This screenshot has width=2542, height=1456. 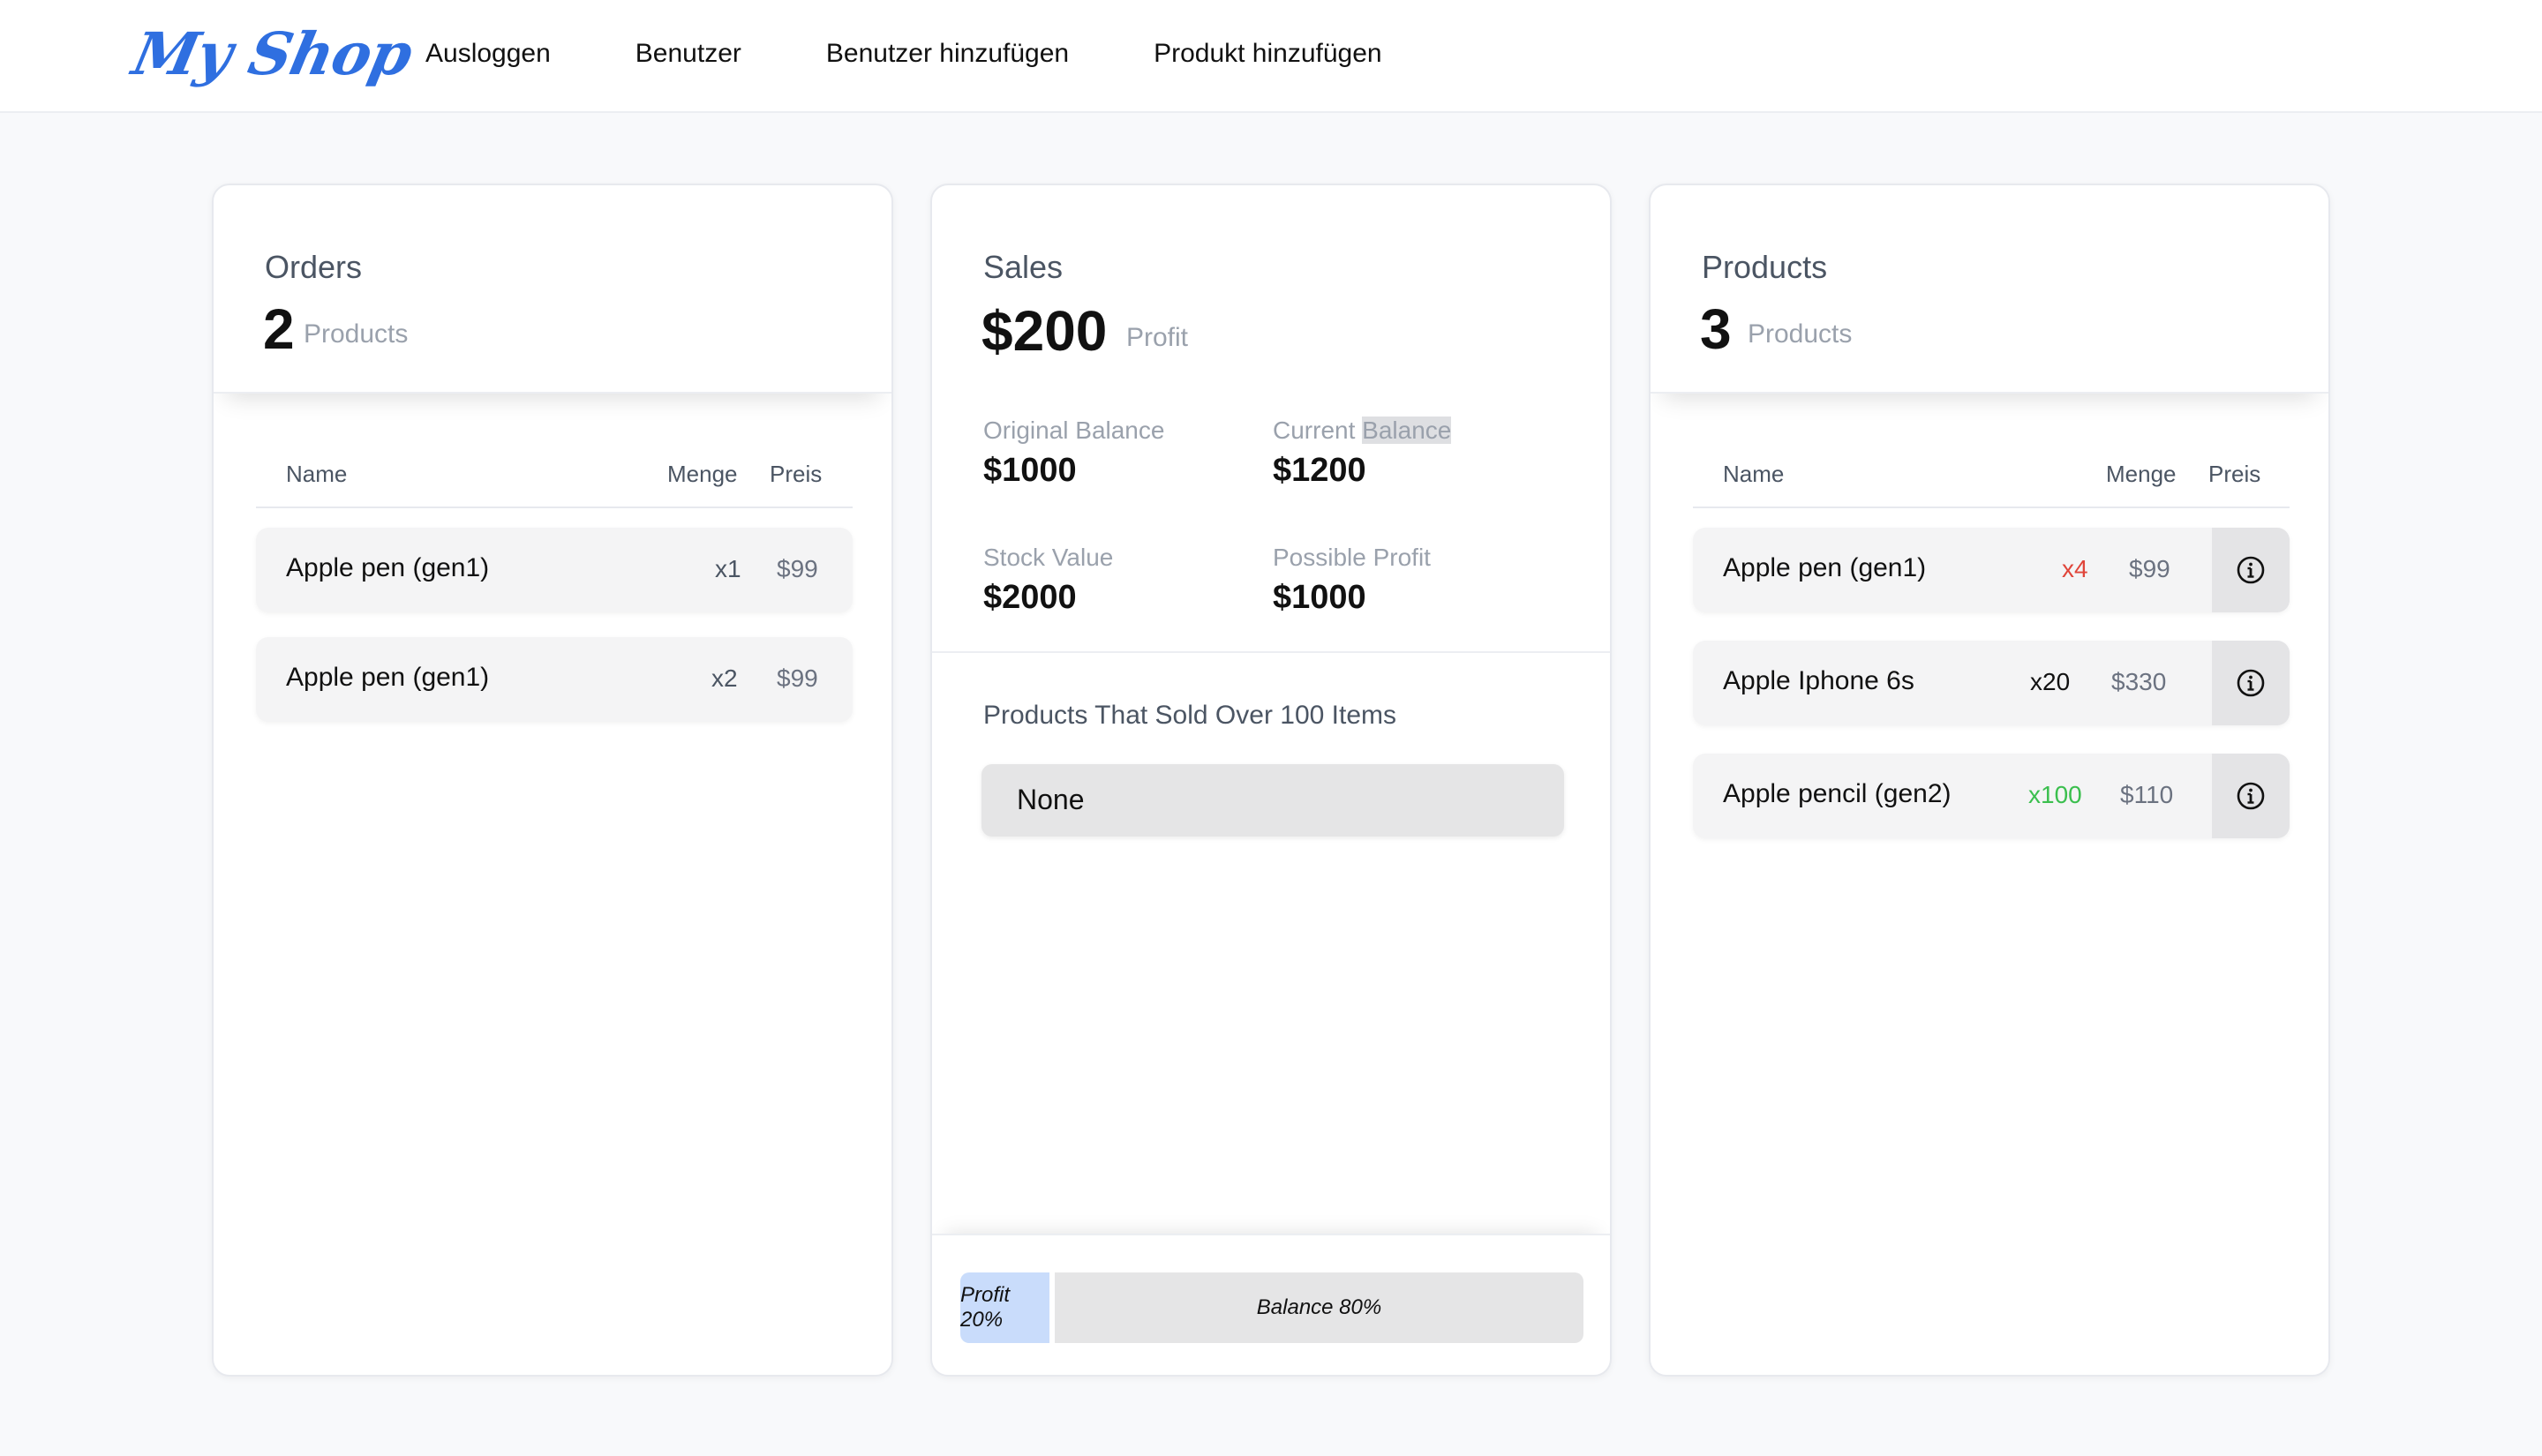 I want to click on products-card-header: Products 3 Products, so click(x=1989, y=289).